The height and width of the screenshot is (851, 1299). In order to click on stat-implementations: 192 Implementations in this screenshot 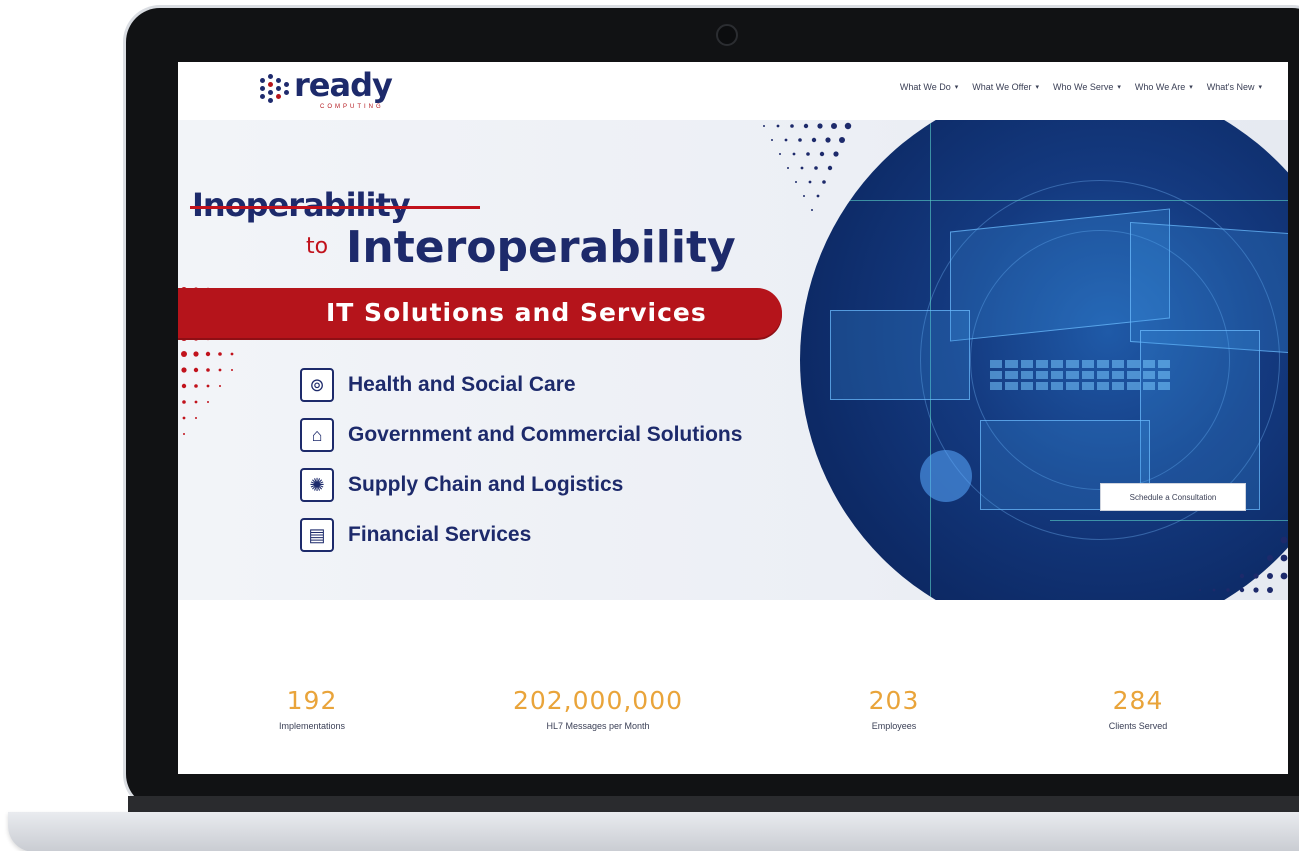, I will do `click(312, 708)`.